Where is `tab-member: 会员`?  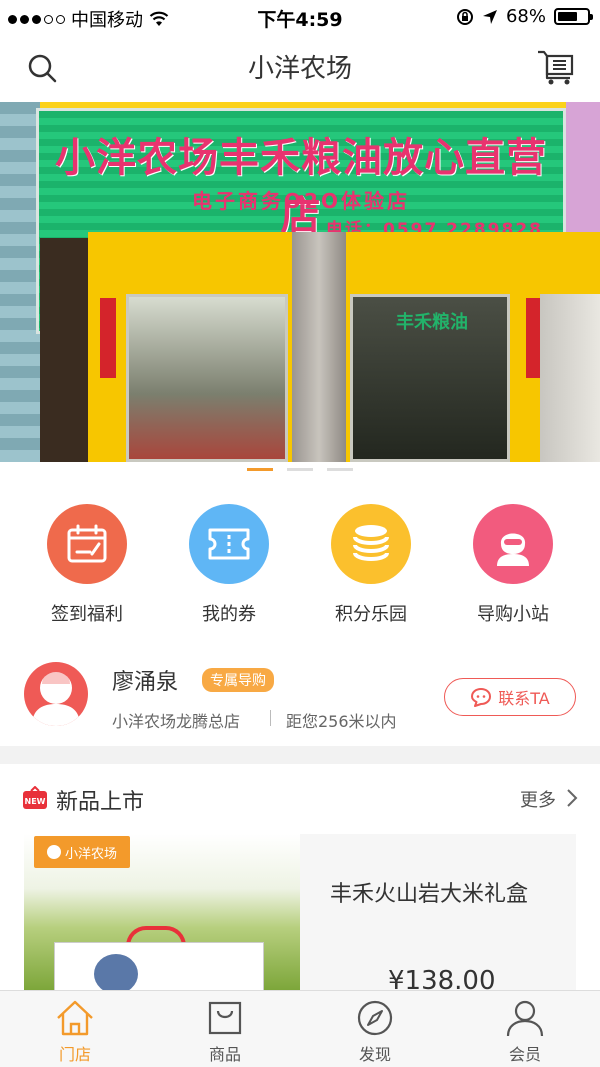 tab-member: 会员 is located at coordinates (525, 1029).